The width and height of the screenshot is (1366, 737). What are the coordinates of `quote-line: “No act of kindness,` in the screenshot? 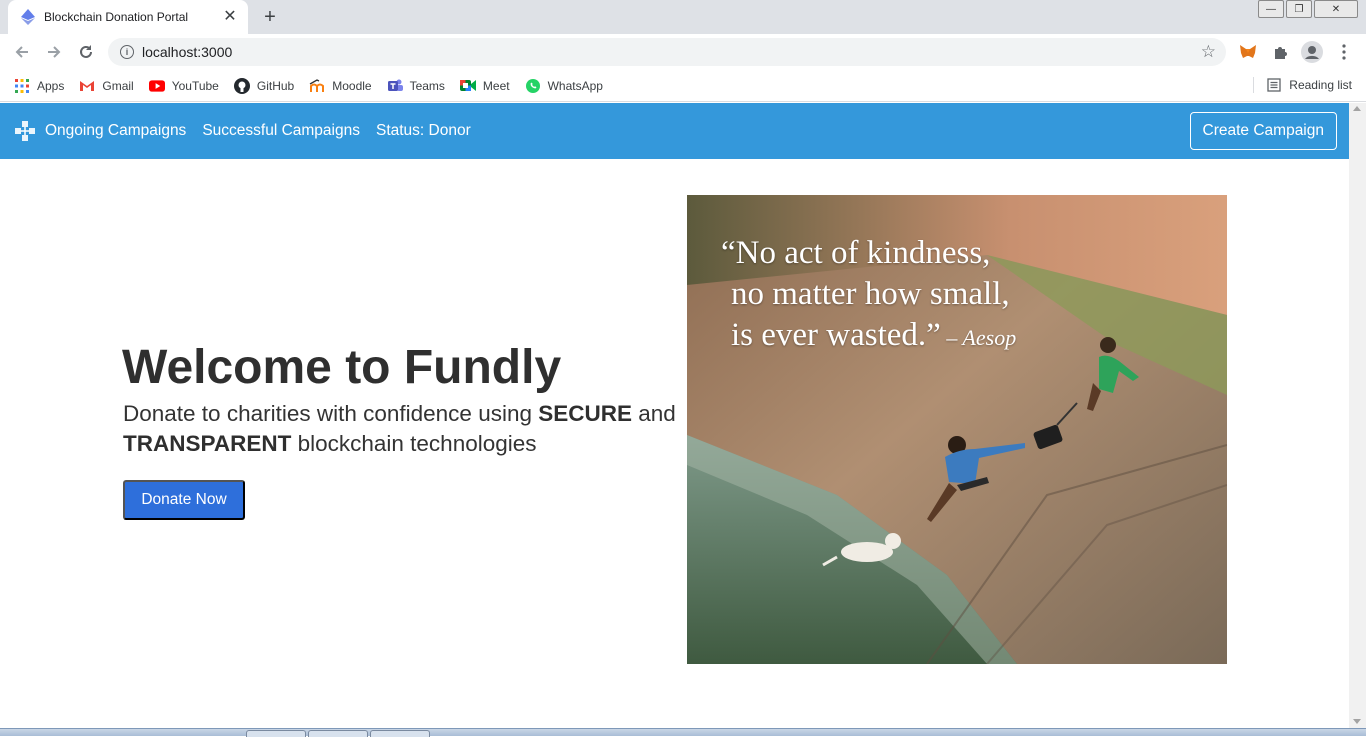 It's located at (856, 253).